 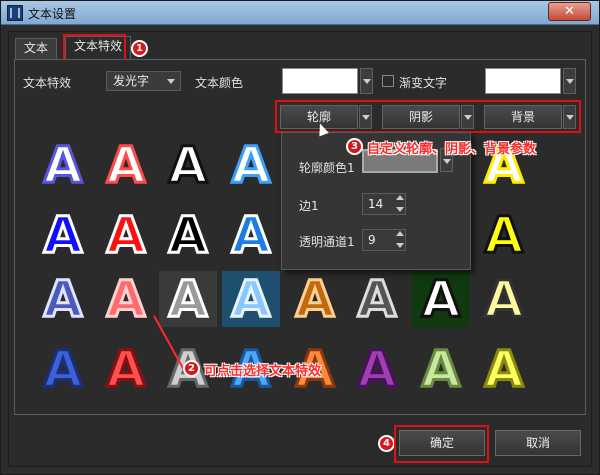 What do you see at coordinates (376, 204) in the screenshot?
I see `edge-value: 14` at bounding box center [376, 204].